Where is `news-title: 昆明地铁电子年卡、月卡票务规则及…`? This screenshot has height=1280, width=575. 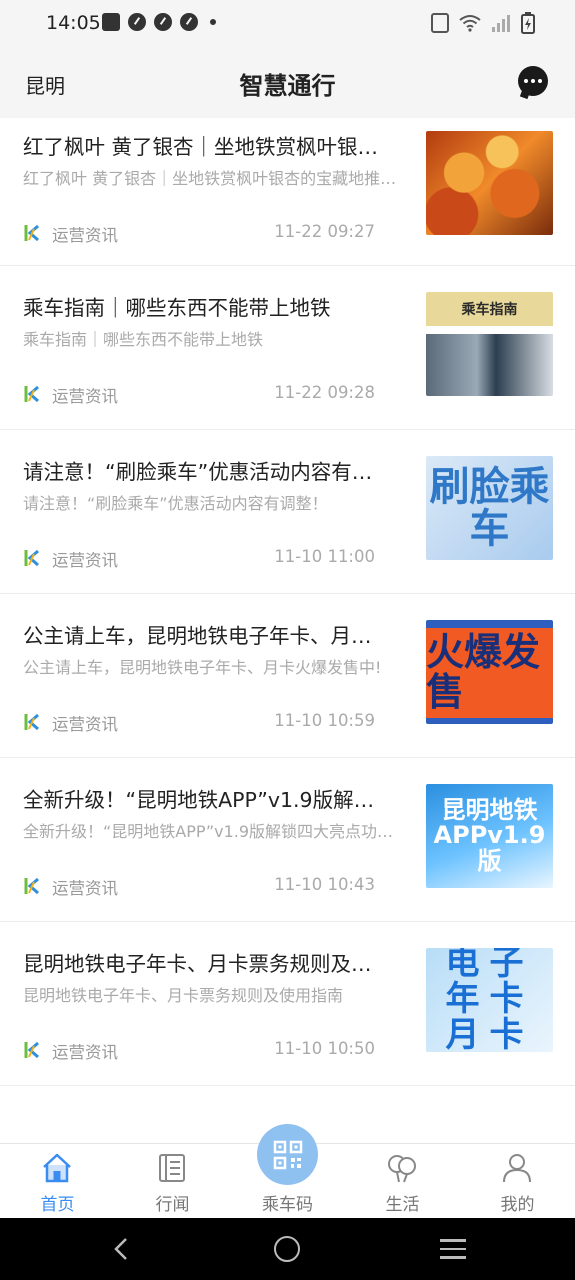
news-title: 昆明地铁电子年卡、月卡票务规则及… is located at coordinates (197, 964).